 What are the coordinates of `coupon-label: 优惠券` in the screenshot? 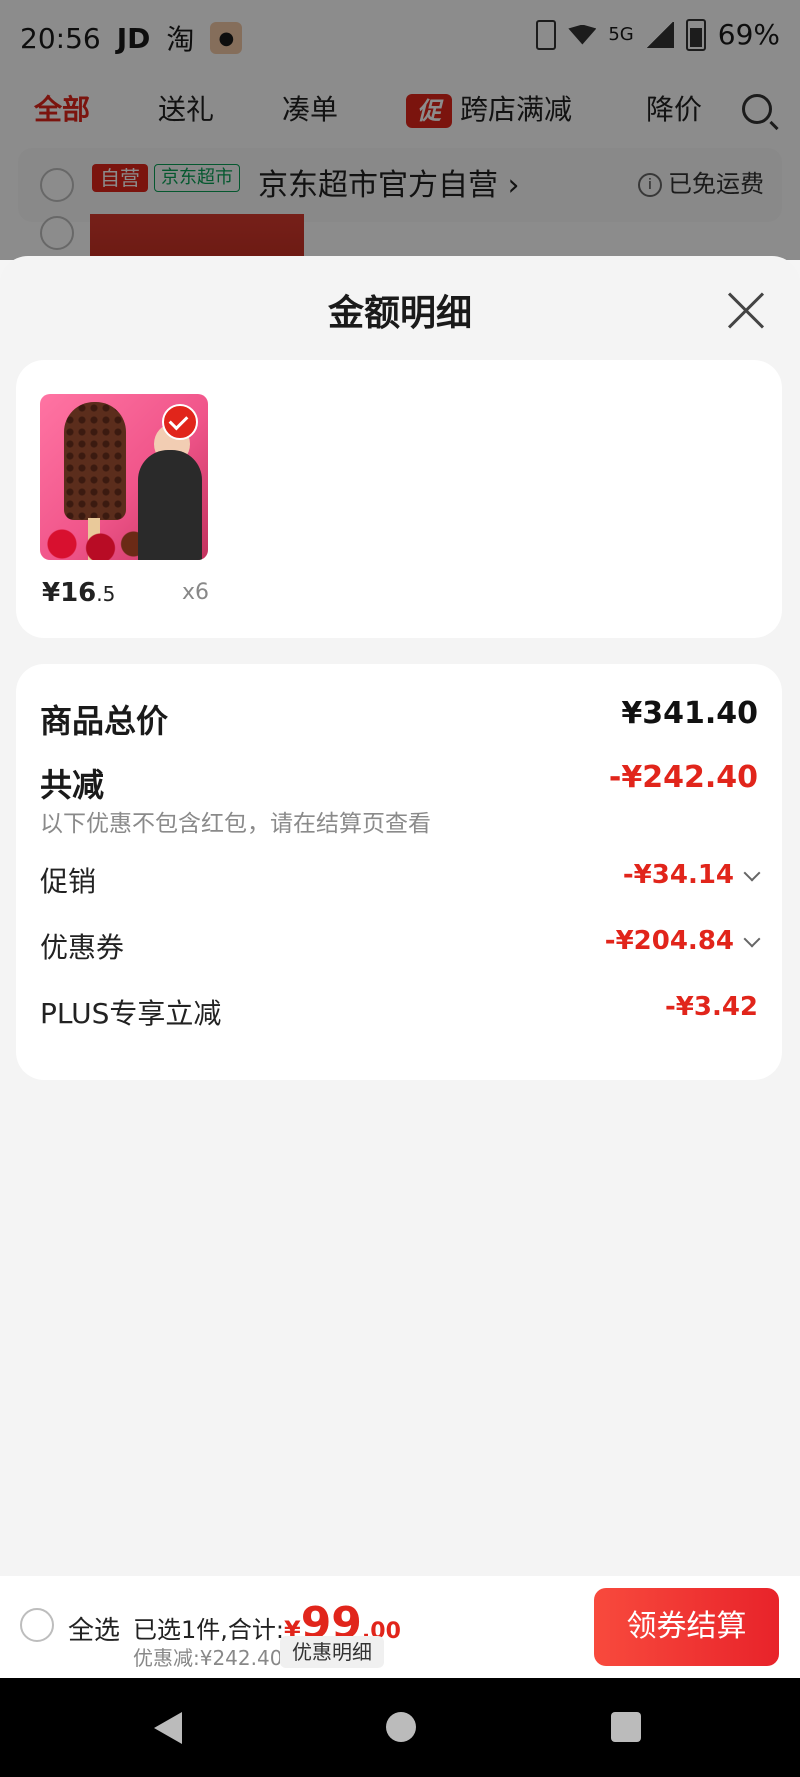 It's located at (82, 947).